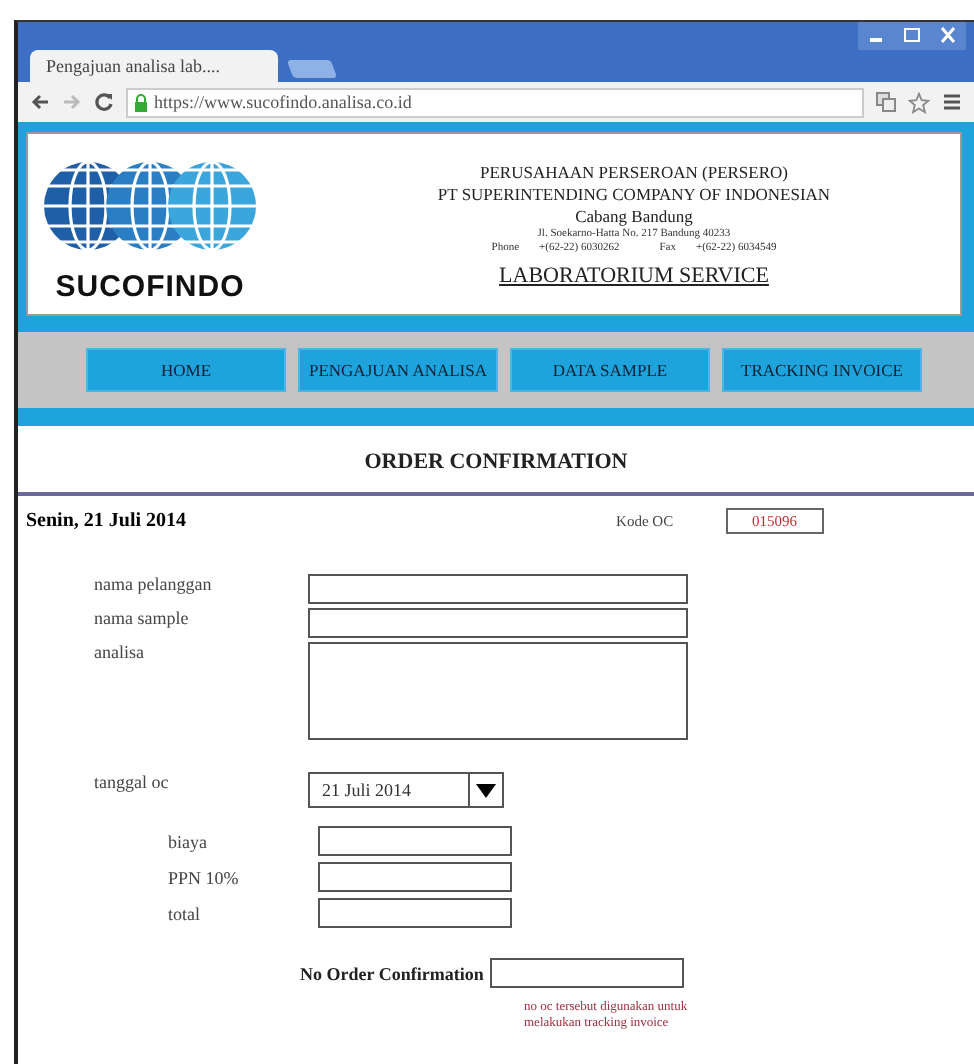 Image resolution: width=974 pixels, height=1064 pixels. What do you see at coordinates (634, 215) in the screenshot?
I see `company-line: Cabang Bandung` at bounding box center [634, 215].